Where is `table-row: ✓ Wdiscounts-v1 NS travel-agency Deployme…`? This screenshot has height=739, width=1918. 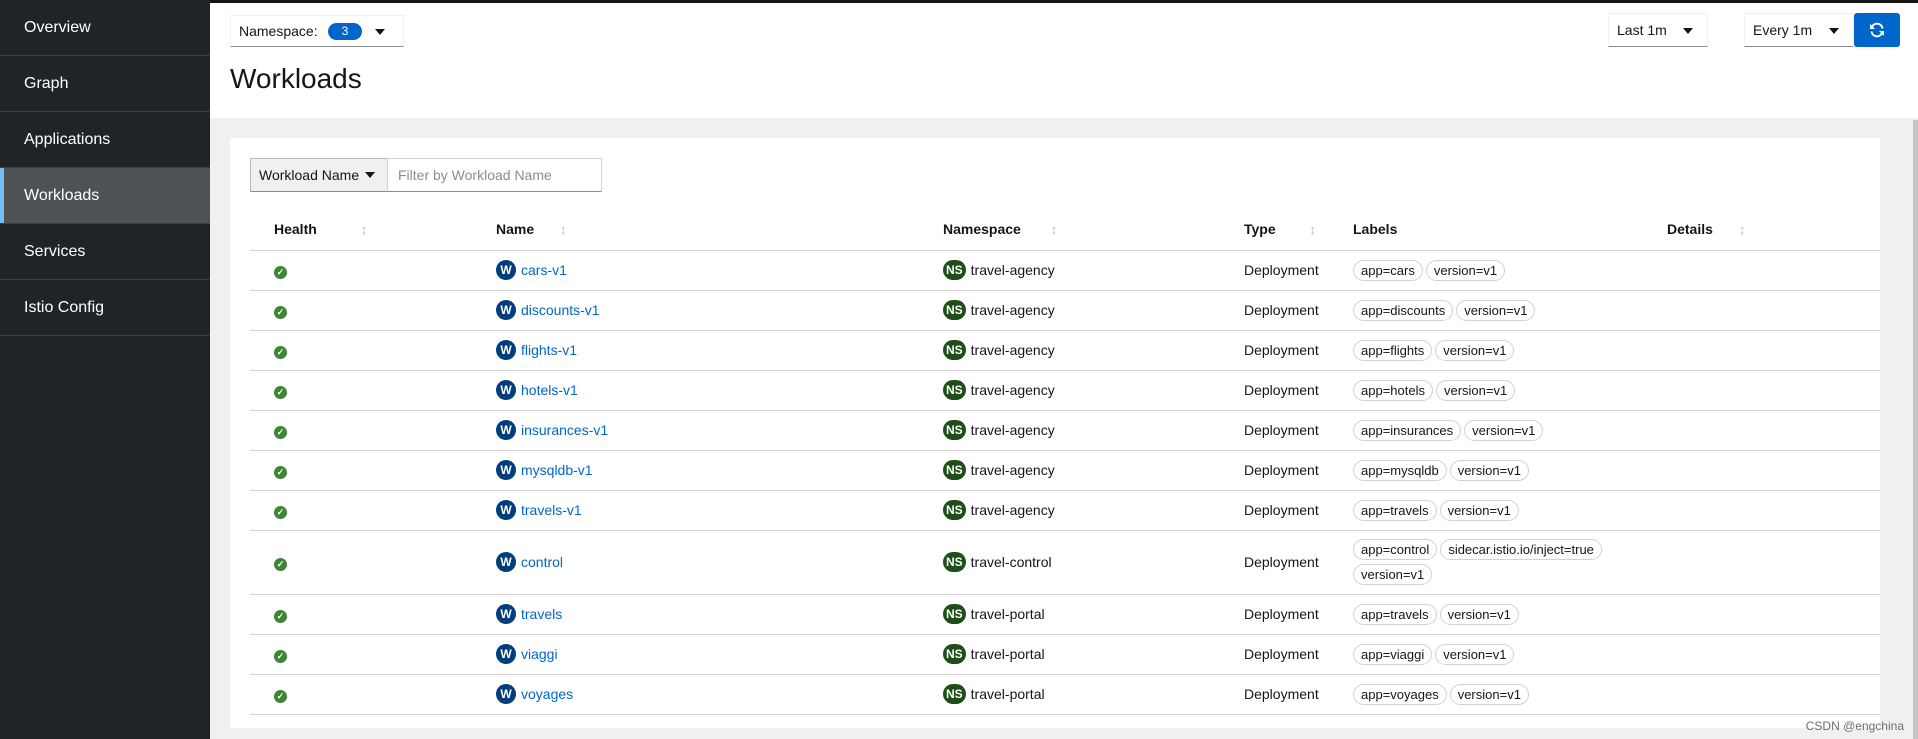 table-row: ✓ Wdiscounts-v1 NS travel-agency Deployme… is located at coordinates (1065, 310).